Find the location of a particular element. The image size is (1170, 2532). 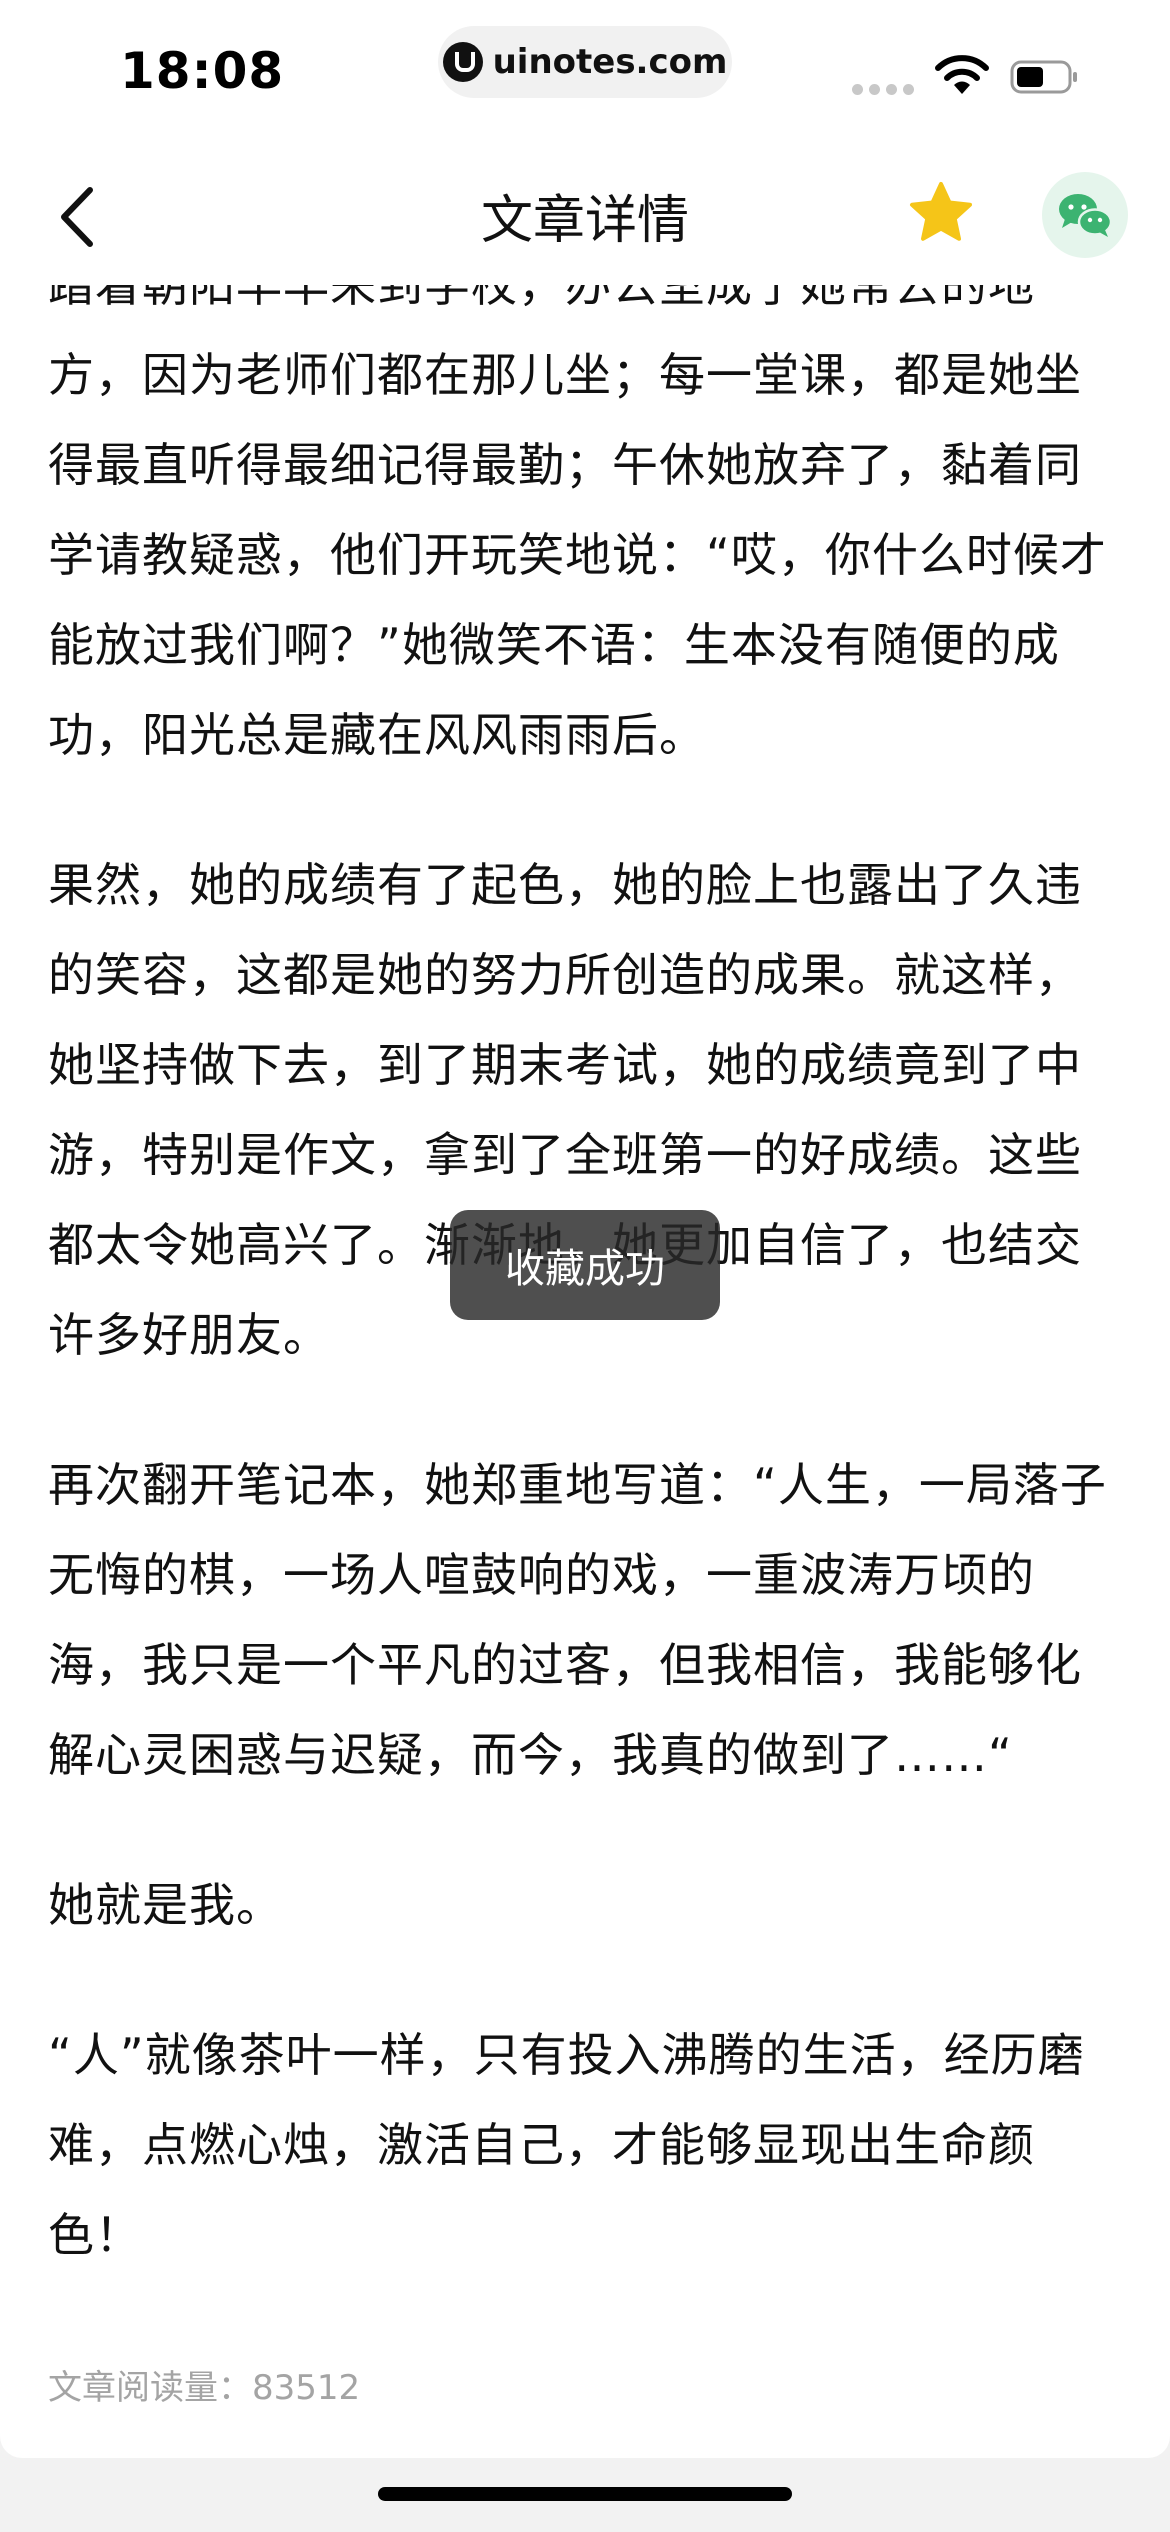

read-count: 文章阅读量：83512 is located at coordinates (204, 2388).